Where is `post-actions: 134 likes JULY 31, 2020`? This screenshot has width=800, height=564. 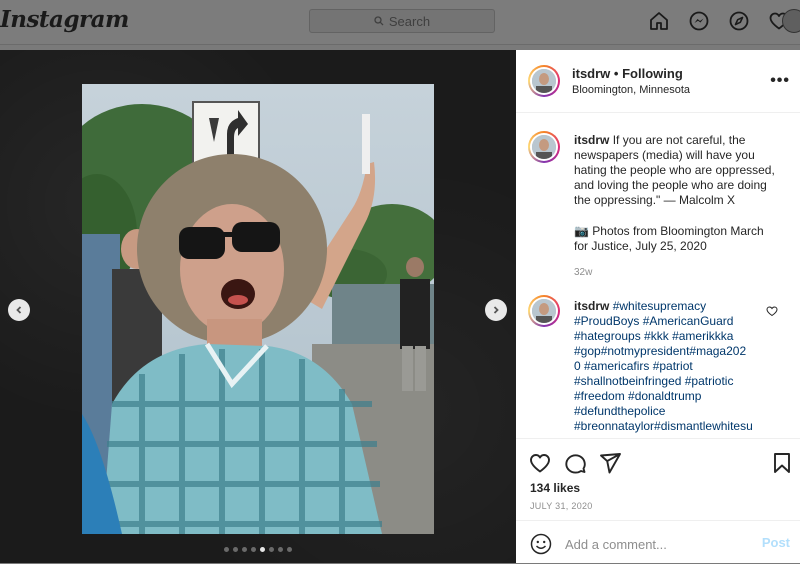 post-actions: 134 likes JULY 31, 2020 is located at coordinates (658, 479).